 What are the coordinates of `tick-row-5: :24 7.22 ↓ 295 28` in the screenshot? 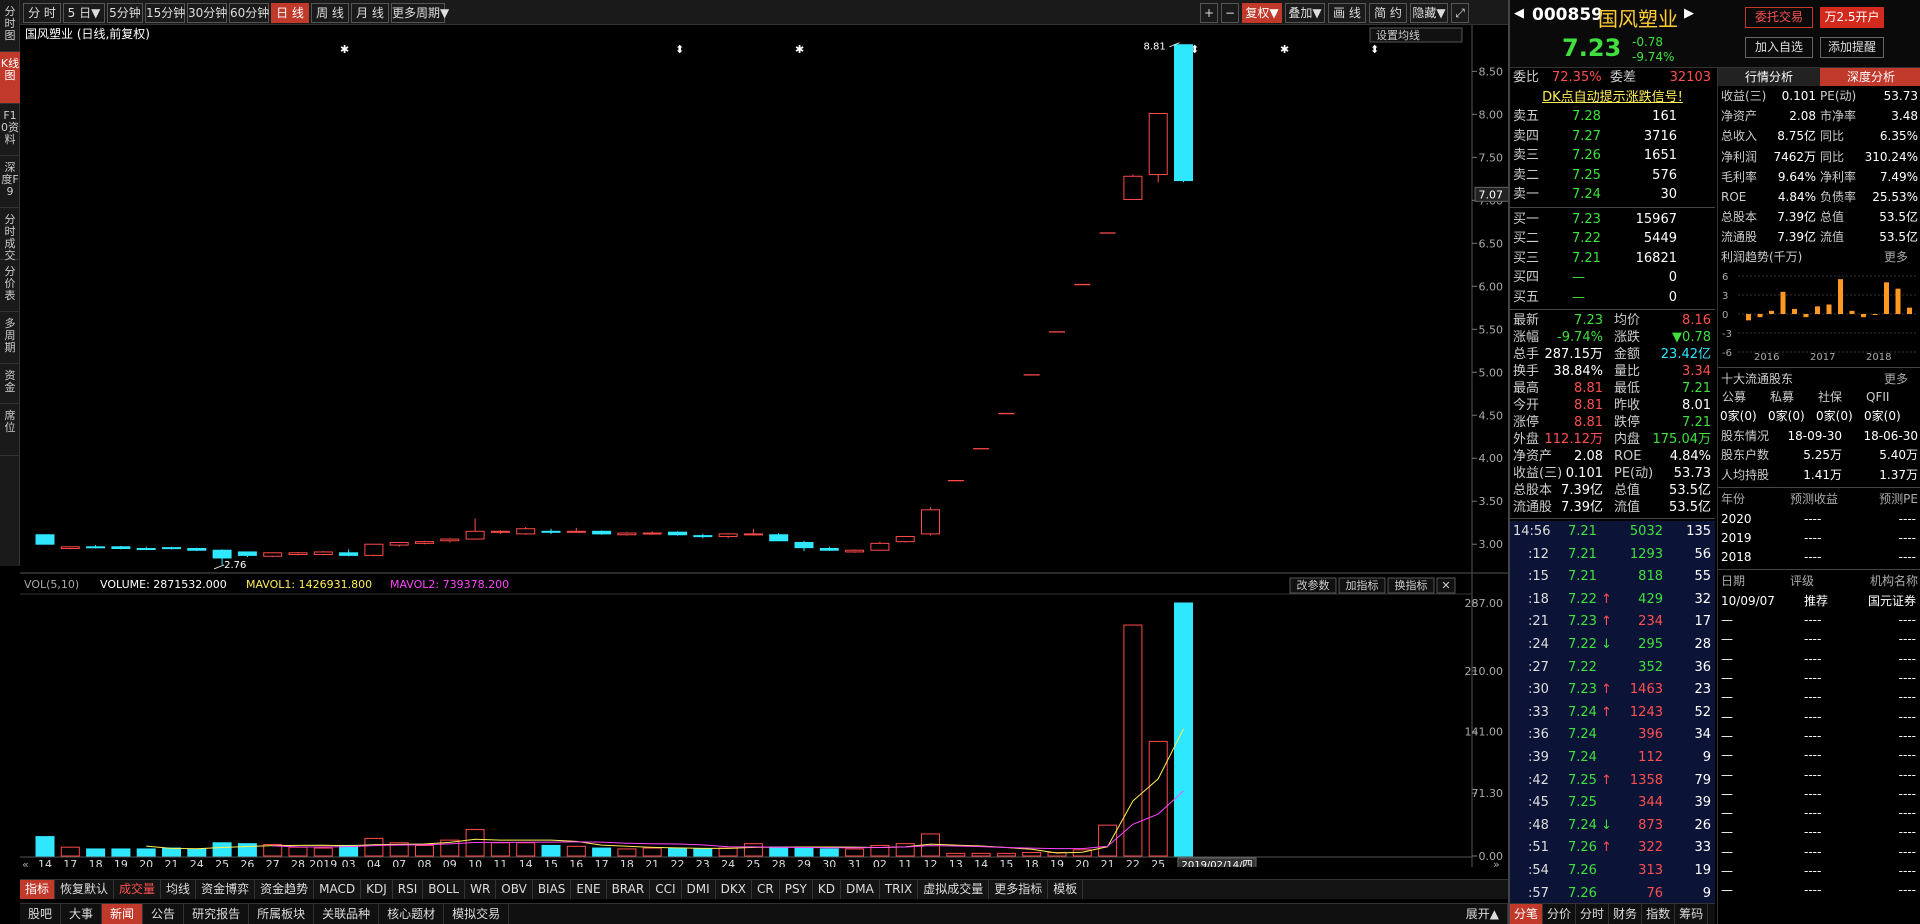 It's located at (1612, 645).